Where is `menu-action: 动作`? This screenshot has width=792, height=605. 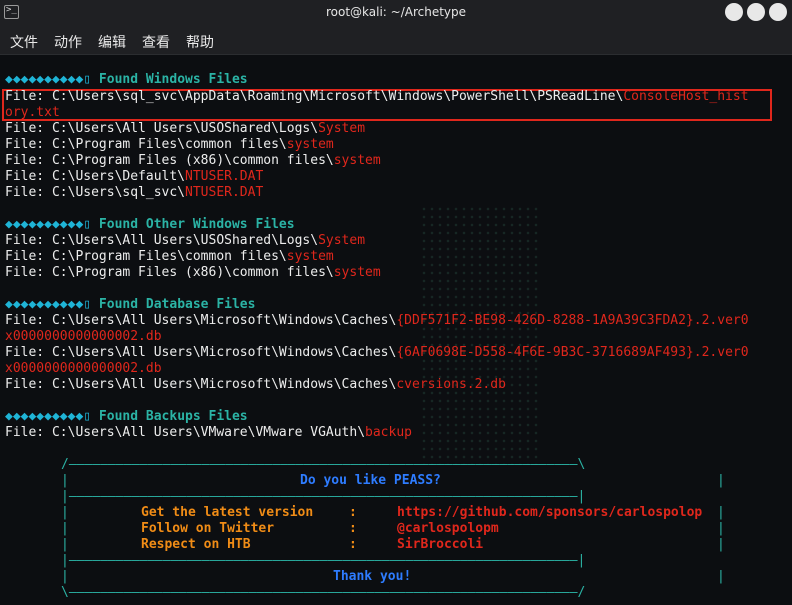 menu-action: 动作 is located at coordinates (68, 42).